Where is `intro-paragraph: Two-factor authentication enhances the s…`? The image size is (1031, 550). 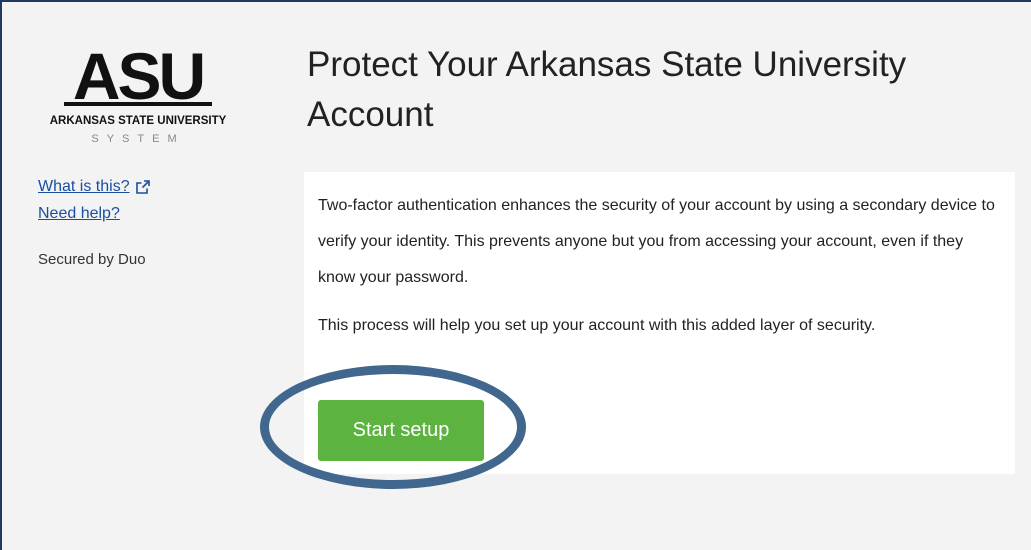
intro-paragraph: Two-factor authentication enhances the s… is located at coordinates (656, 241).